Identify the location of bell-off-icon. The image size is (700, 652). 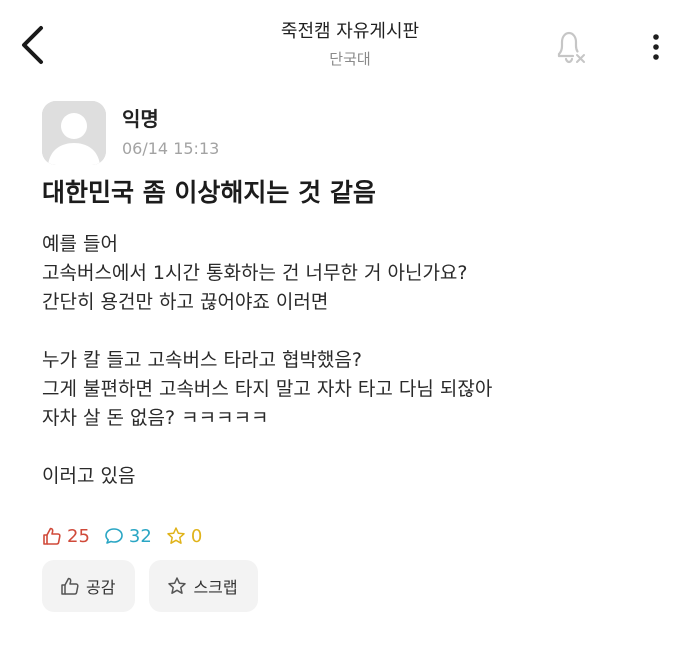
(571, 47).